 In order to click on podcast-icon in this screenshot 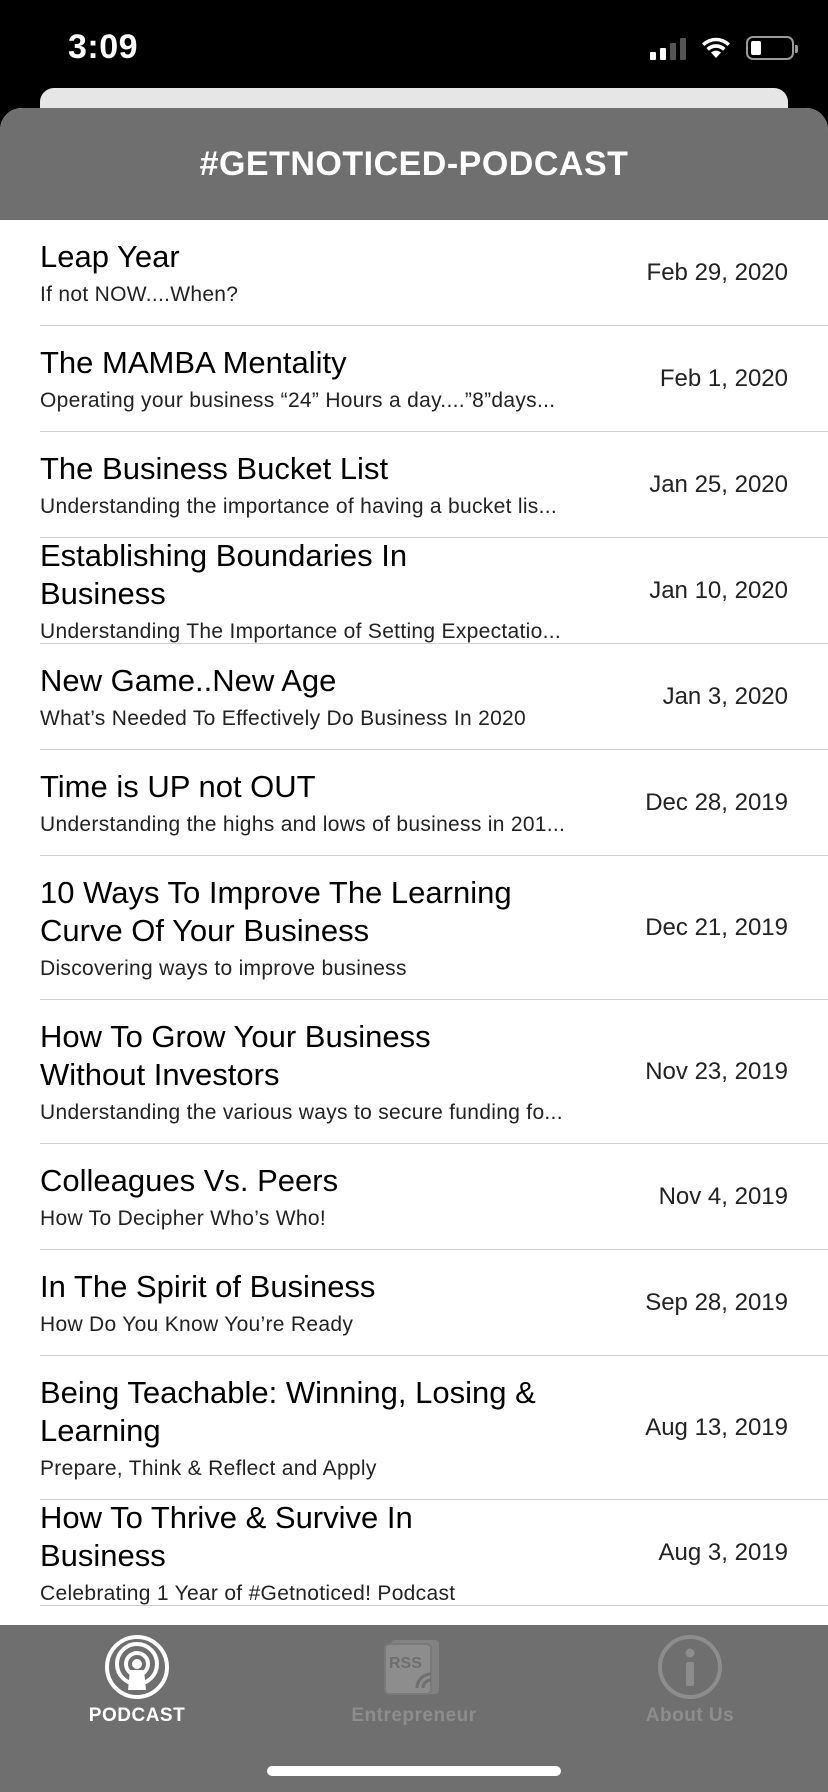, I will do `click(137, 1667)`.